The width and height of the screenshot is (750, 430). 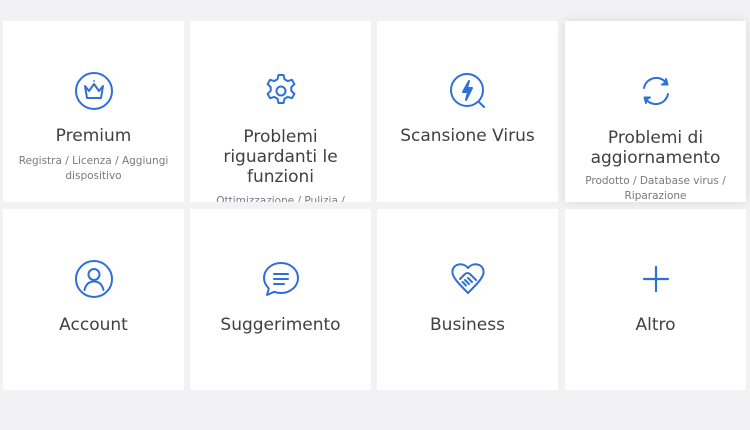 I want to click on card-business: Business, so click(x=467, y=299).